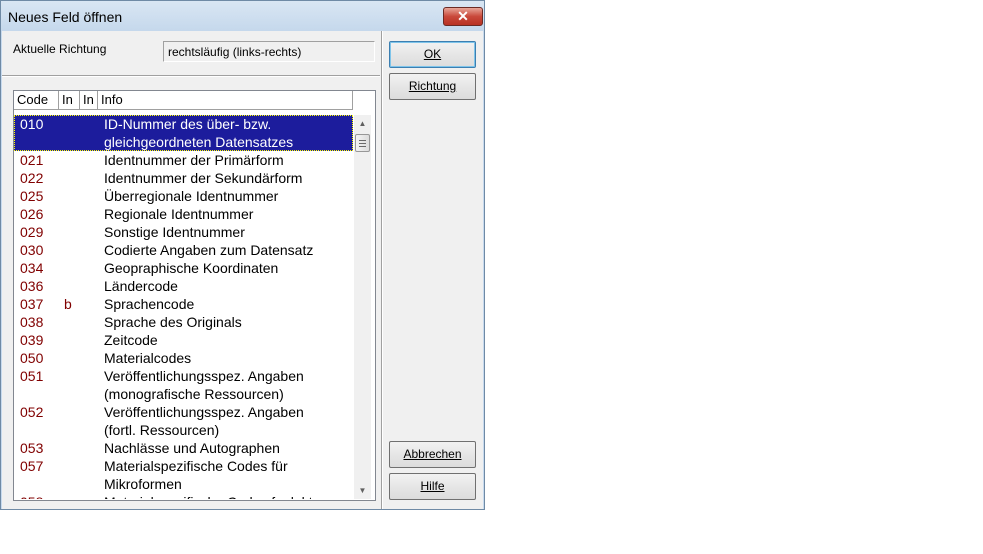  I want to click on close-icon: ✕, so click(463, 16).